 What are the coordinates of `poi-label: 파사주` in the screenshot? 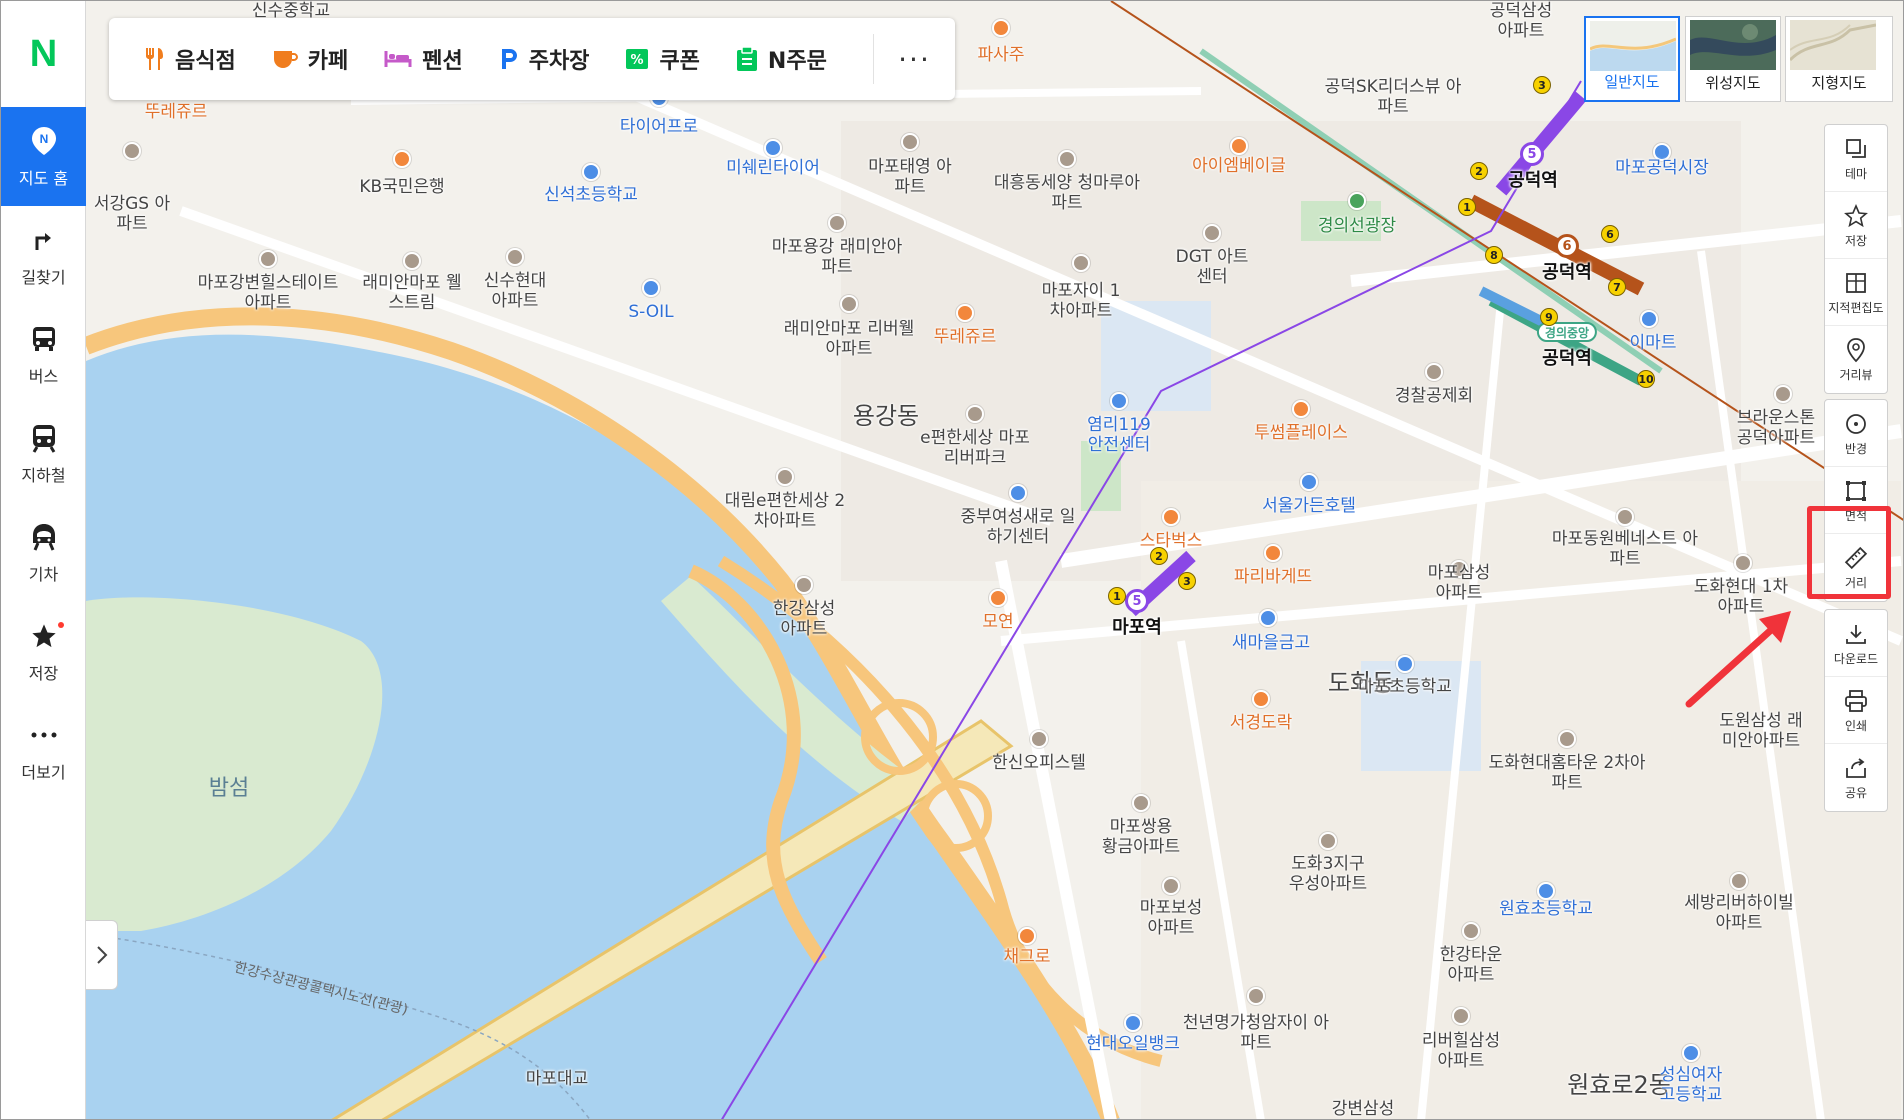 It's located at (1001, 55).